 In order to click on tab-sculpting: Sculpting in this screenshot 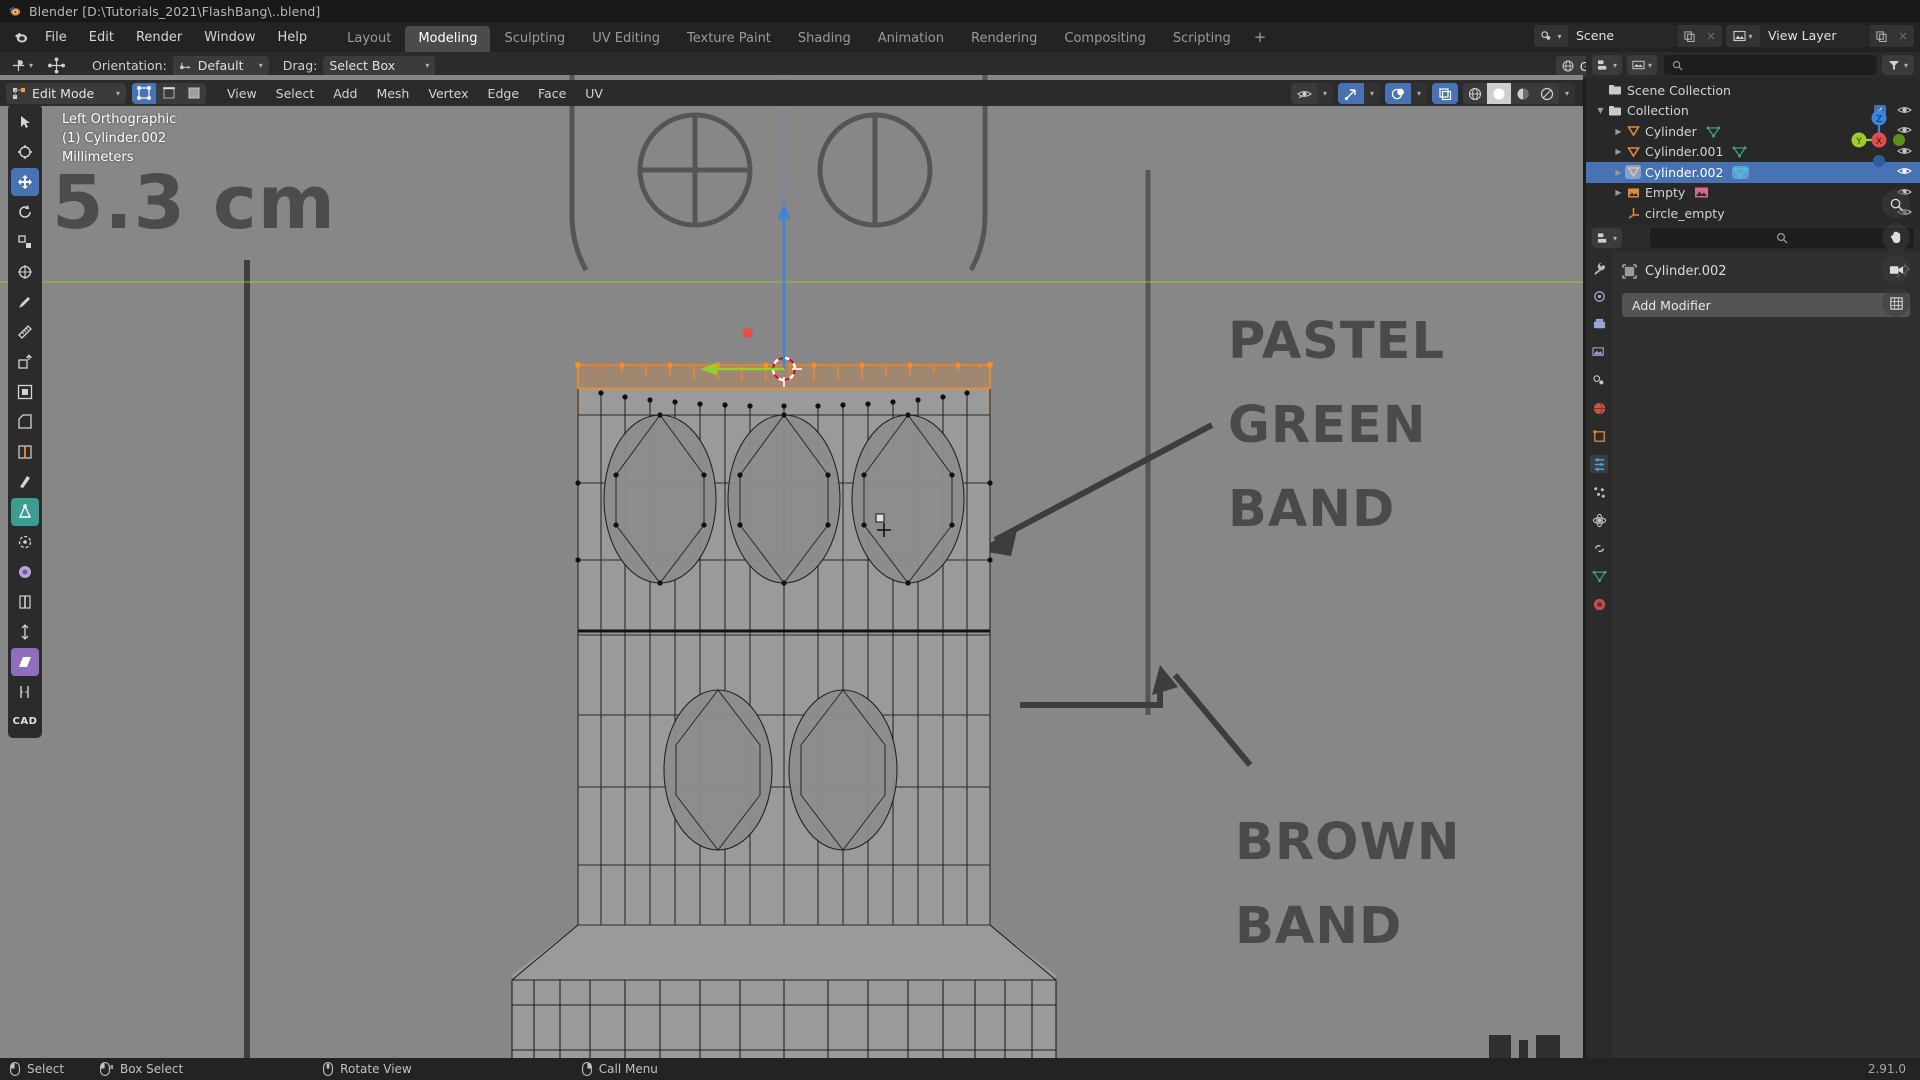, I will do `click(534, 39)`.